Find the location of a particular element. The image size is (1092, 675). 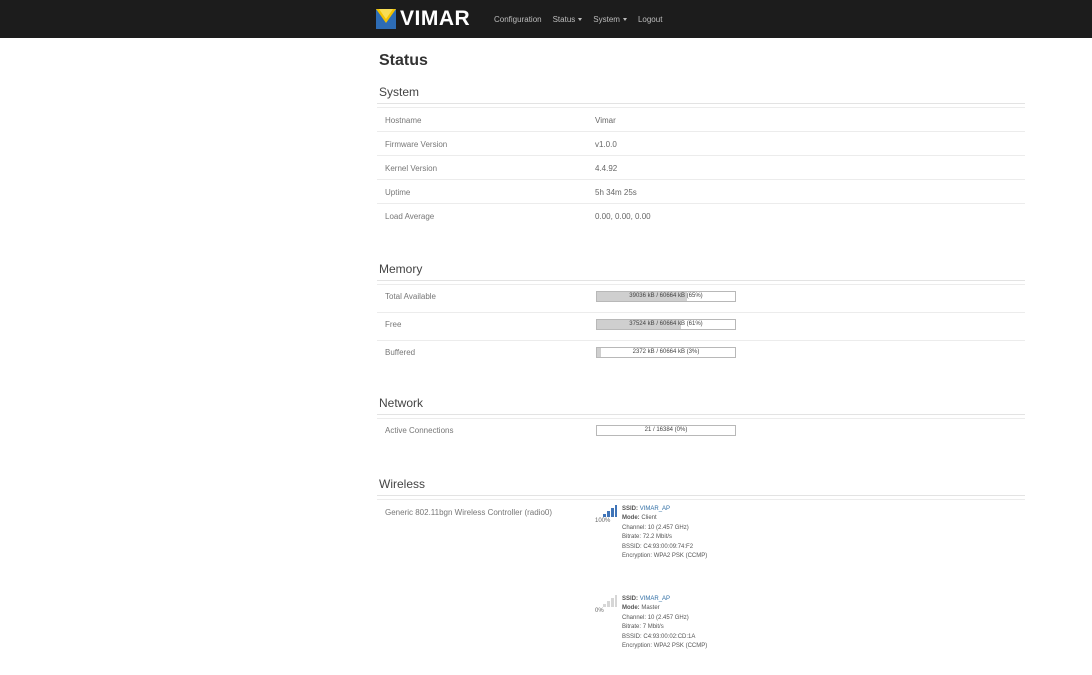

row-label: Total Available is located at coordinates (410, 296).